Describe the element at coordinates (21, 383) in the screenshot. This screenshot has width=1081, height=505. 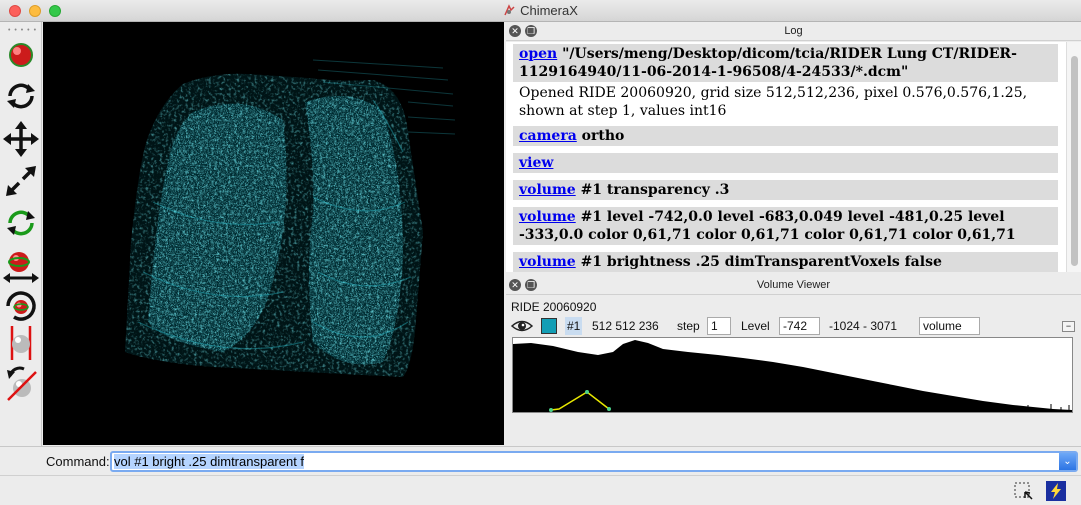
I see `clip-rotate-icon` at that location.